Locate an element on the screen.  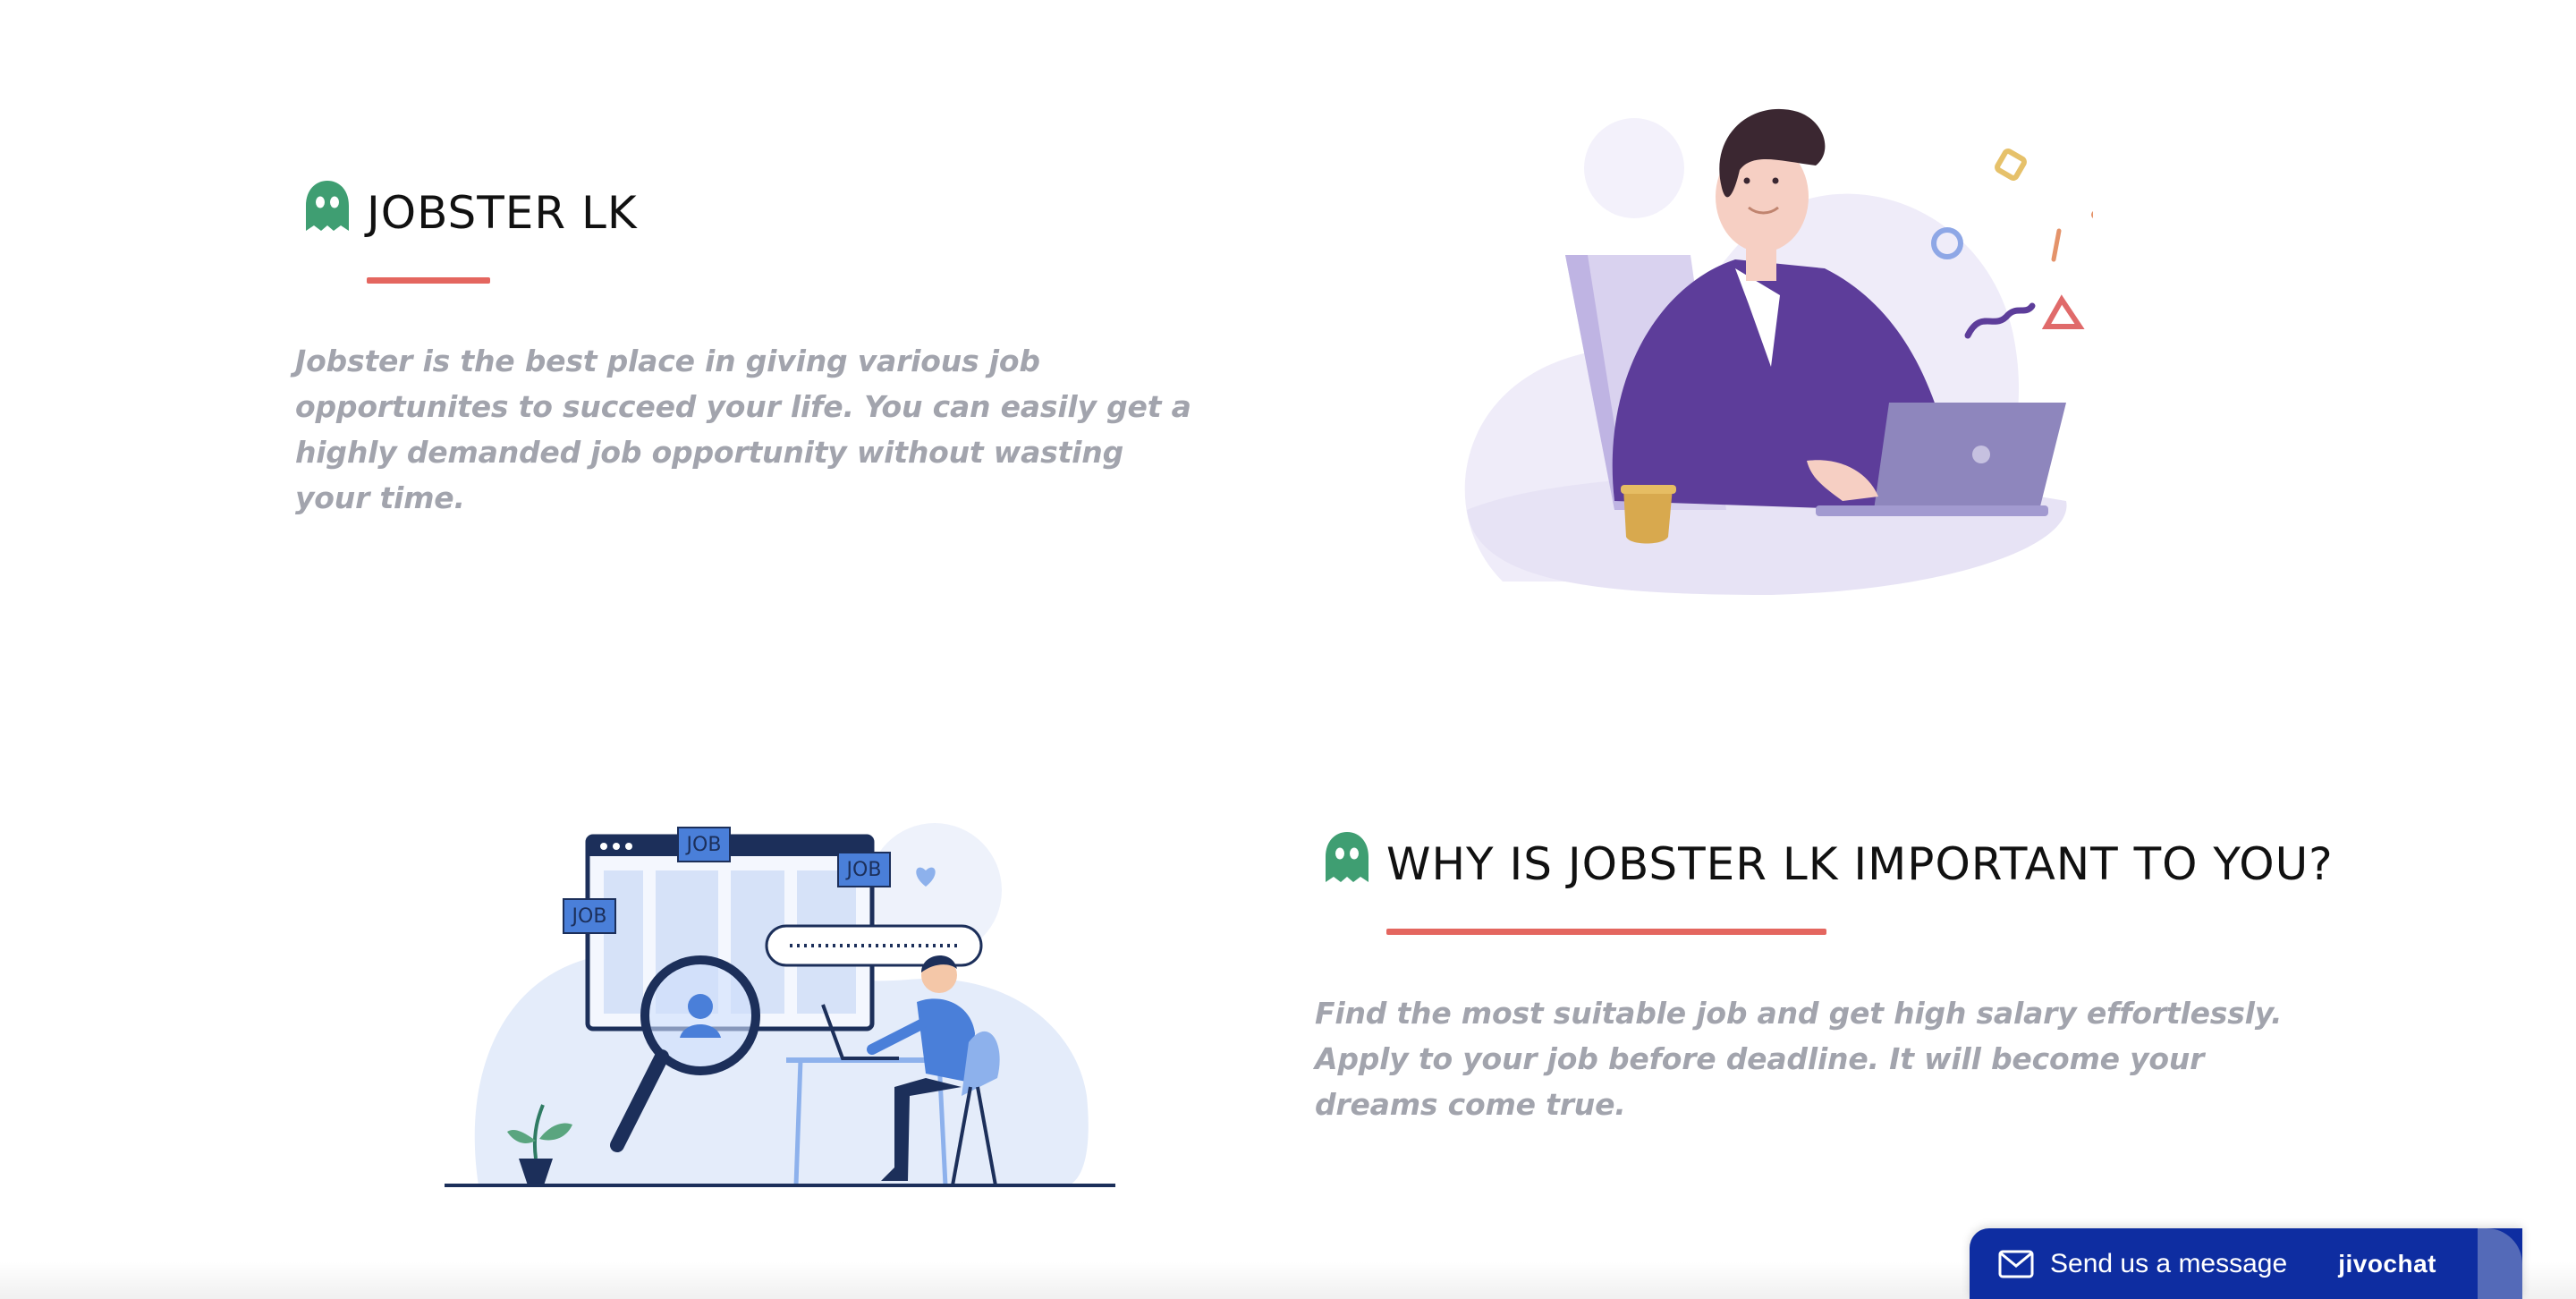
why-title: WHY IS JOBSTER LK IMPORTANT TO YOU? is located at coordinates (1860, 864).